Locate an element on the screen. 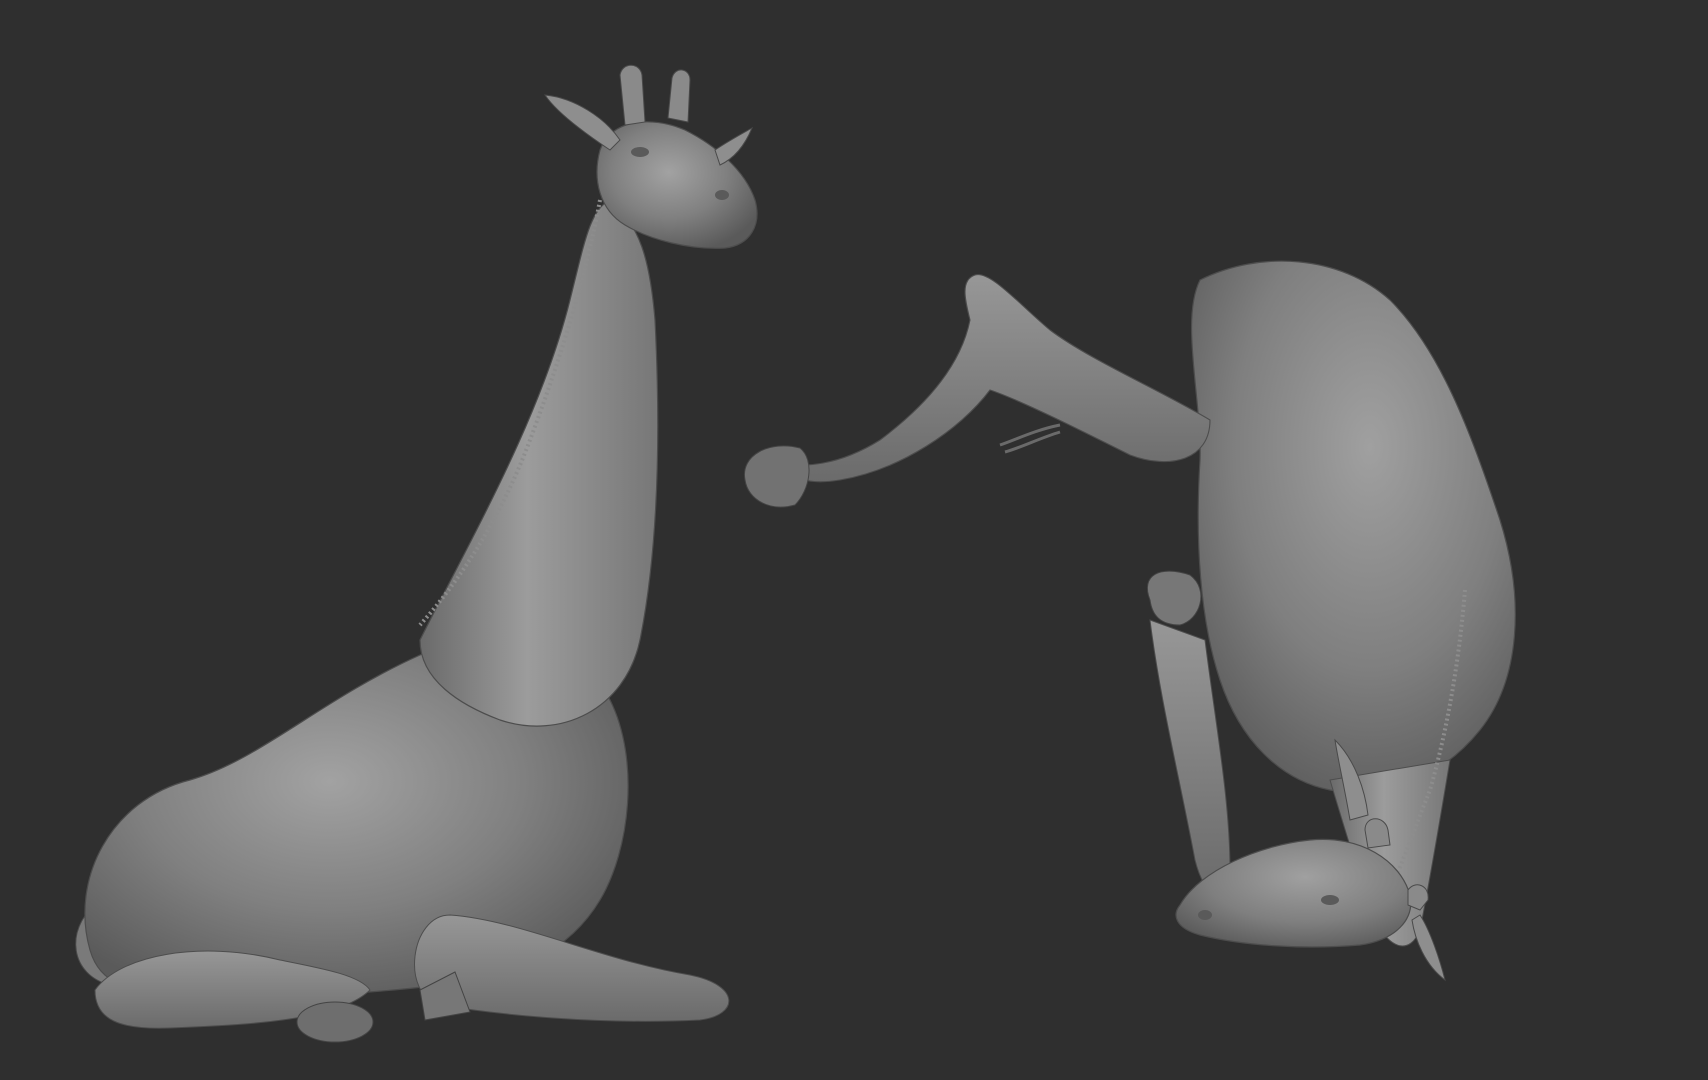 The image size is (1708, 1080). giraffe-neck is located at coordinates (539, 463).